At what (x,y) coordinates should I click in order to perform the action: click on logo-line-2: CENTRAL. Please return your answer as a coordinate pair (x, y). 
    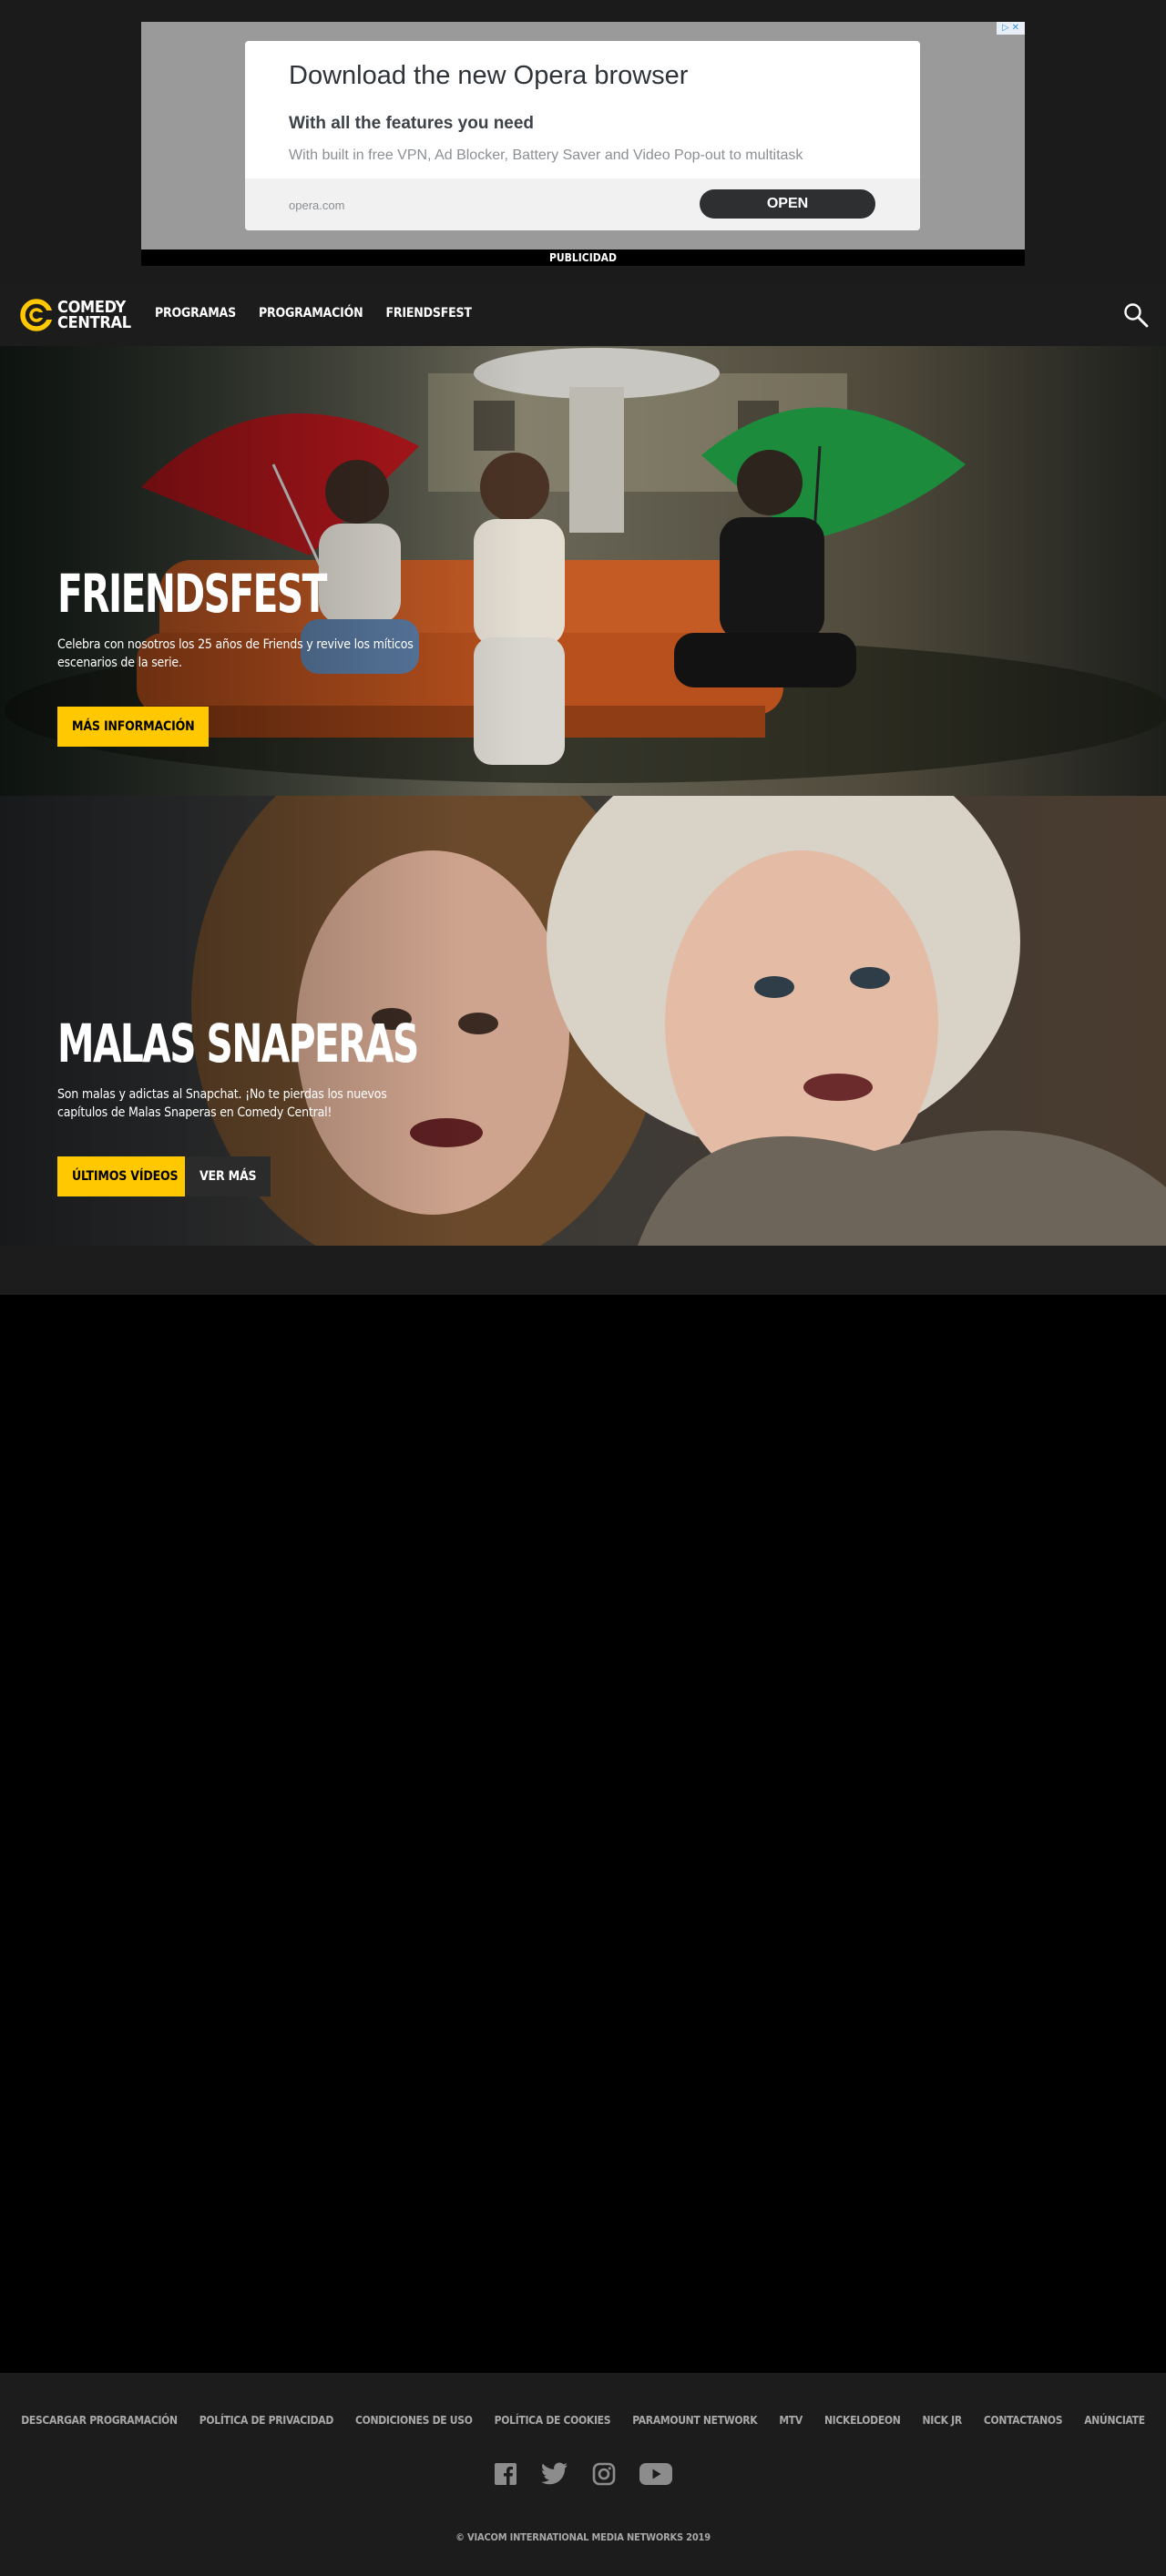
    Looking at the image, I should click on (94, 322).